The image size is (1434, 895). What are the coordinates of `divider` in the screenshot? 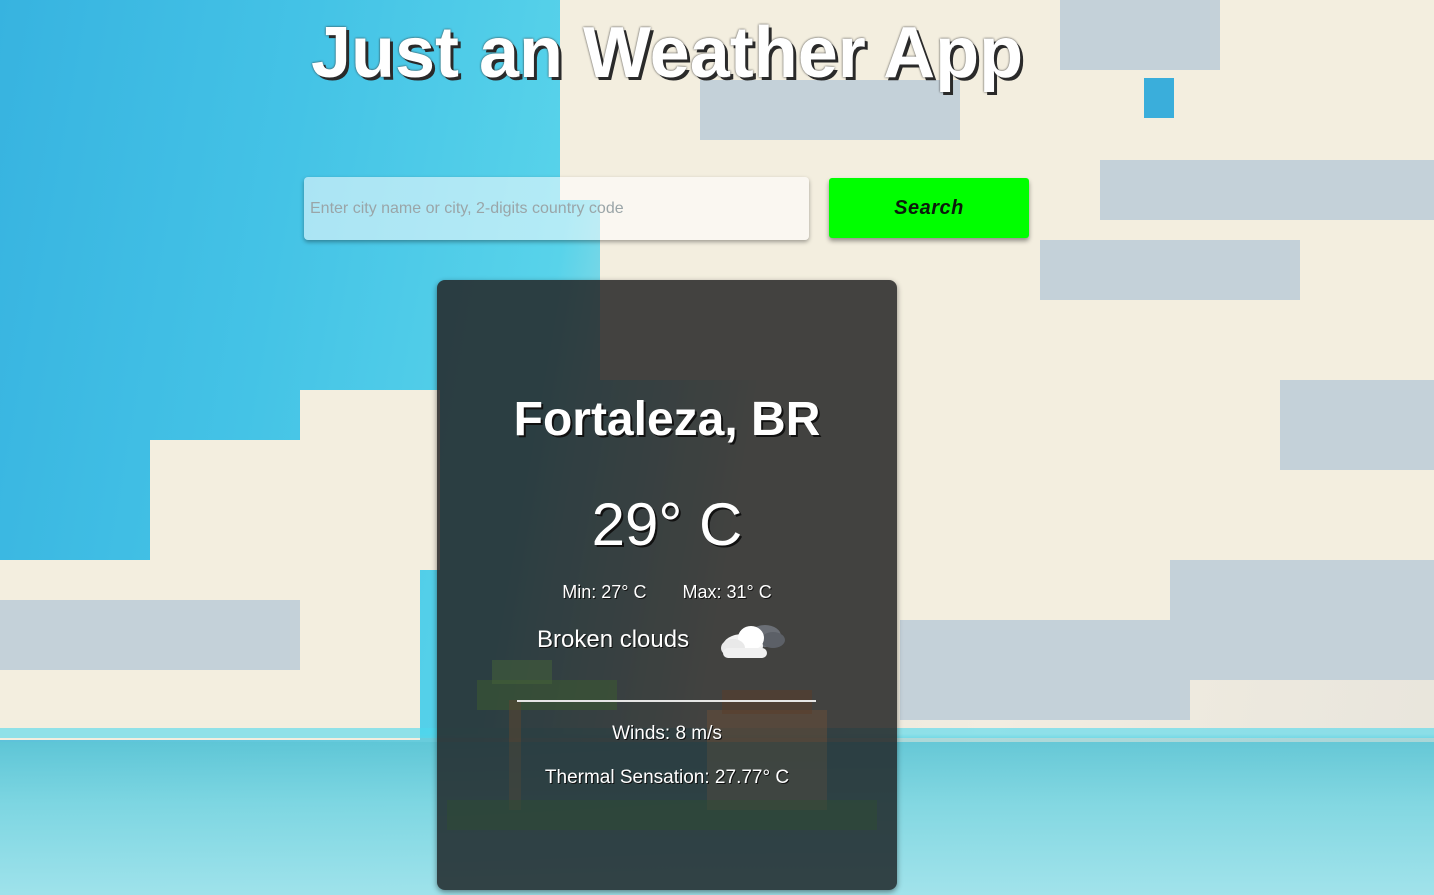 It's located at (666, 701).